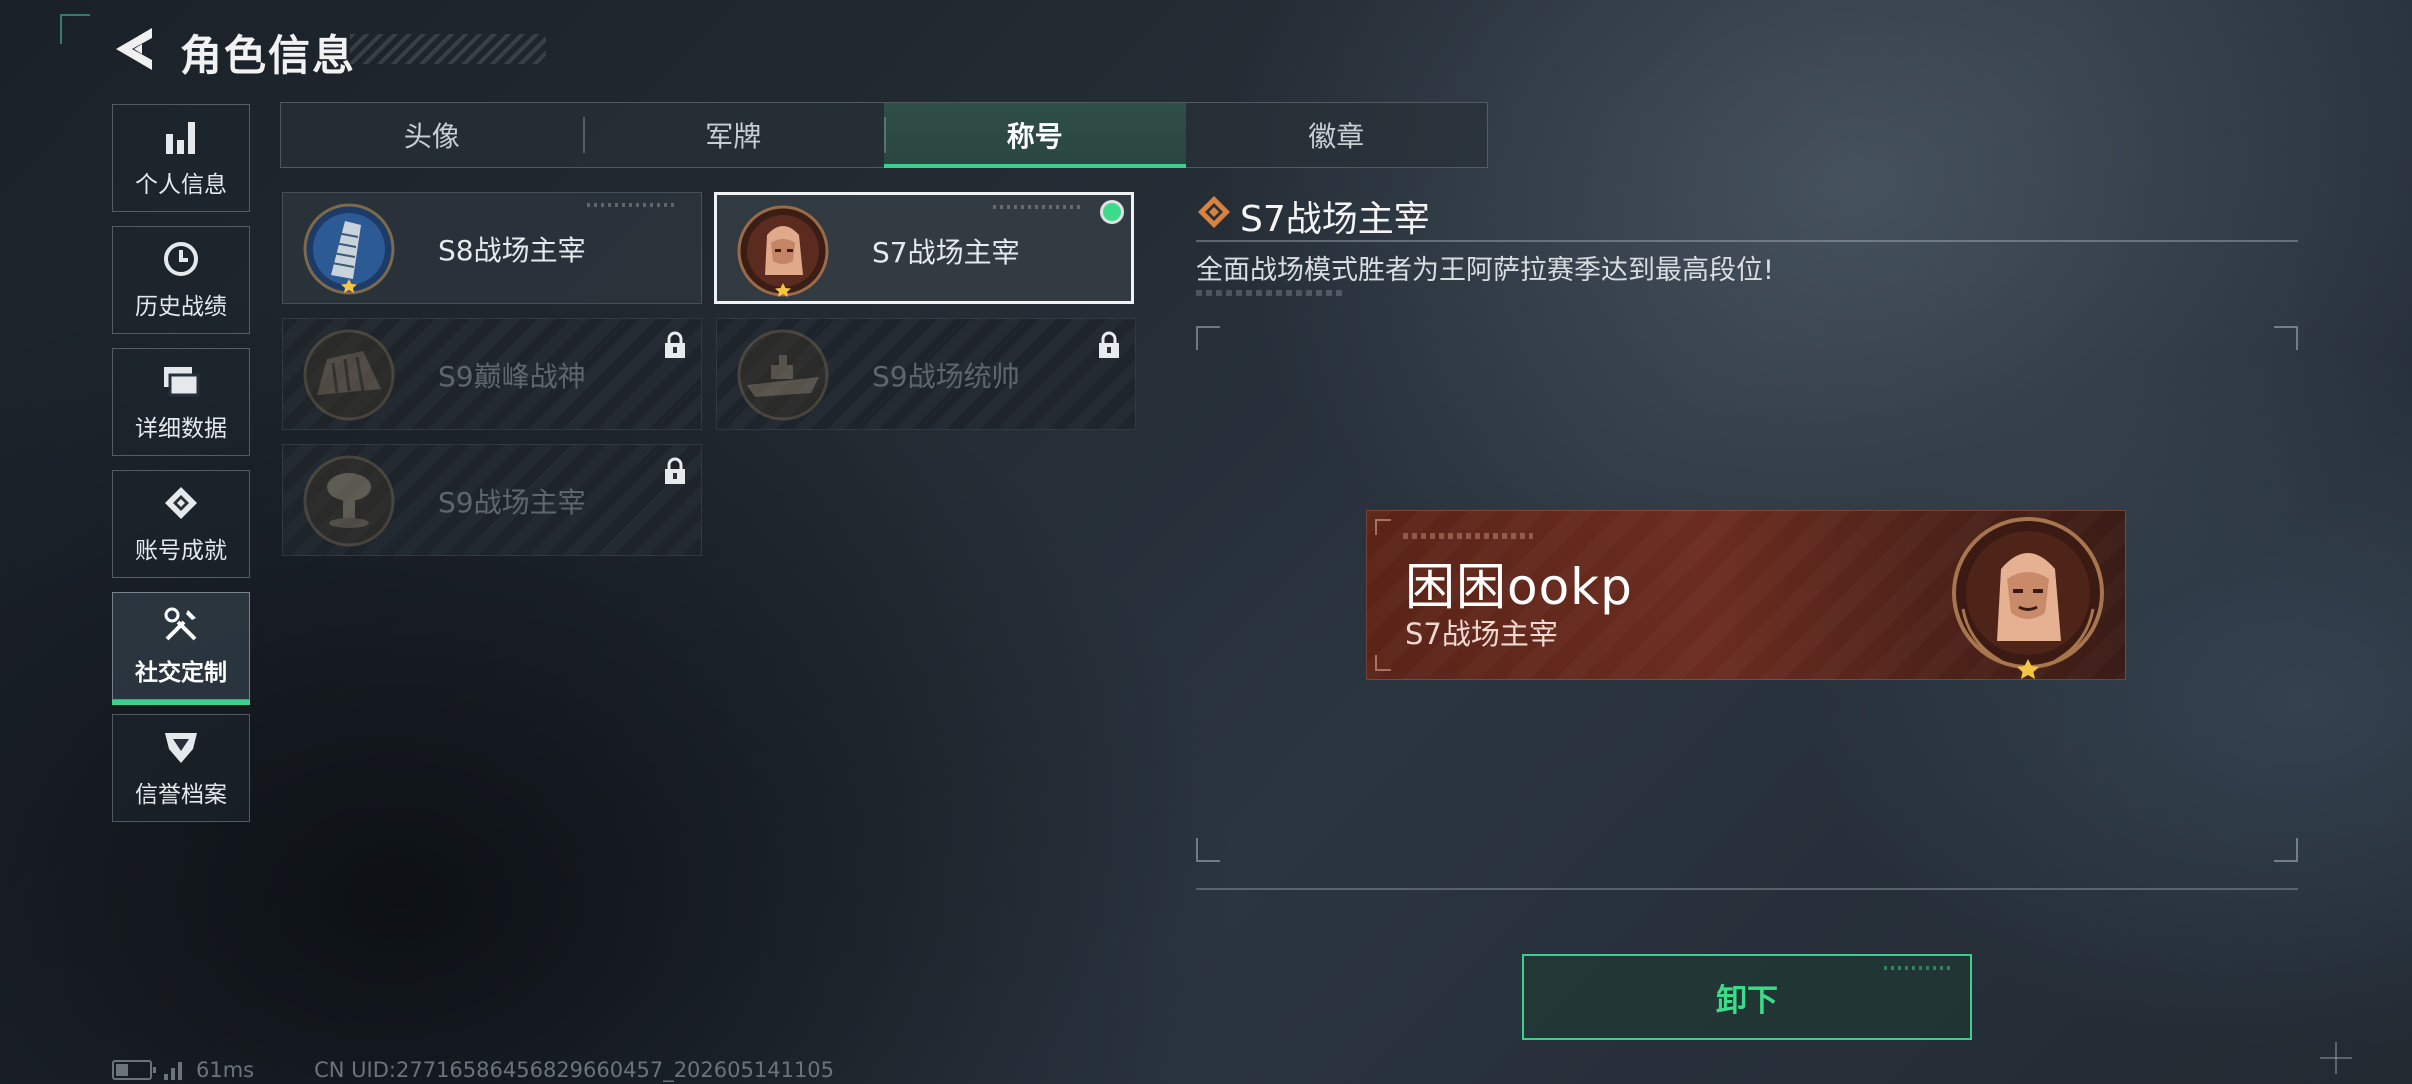  I want to click on signal-icon, so click(173, 1070).